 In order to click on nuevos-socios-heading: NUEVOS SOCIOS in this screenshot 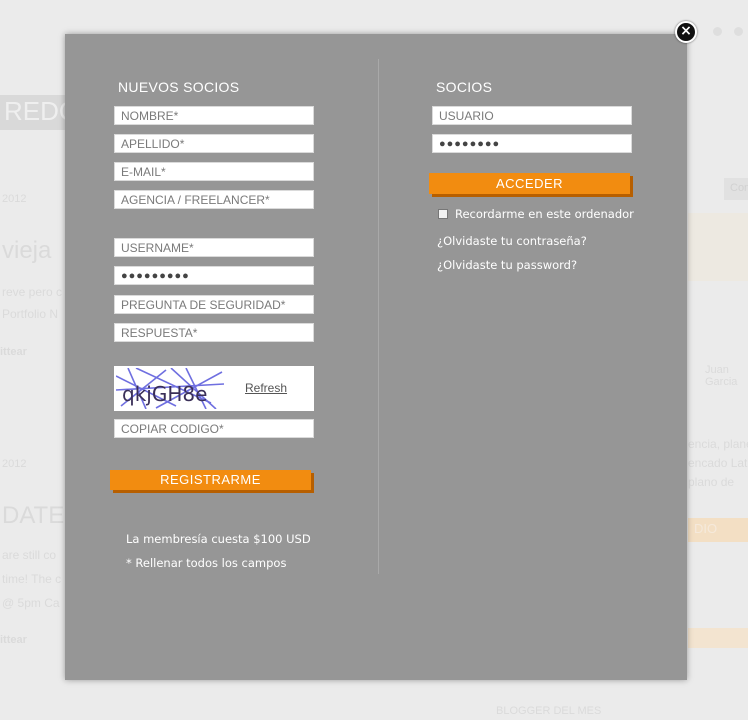, I will do `click(179, 87)`.